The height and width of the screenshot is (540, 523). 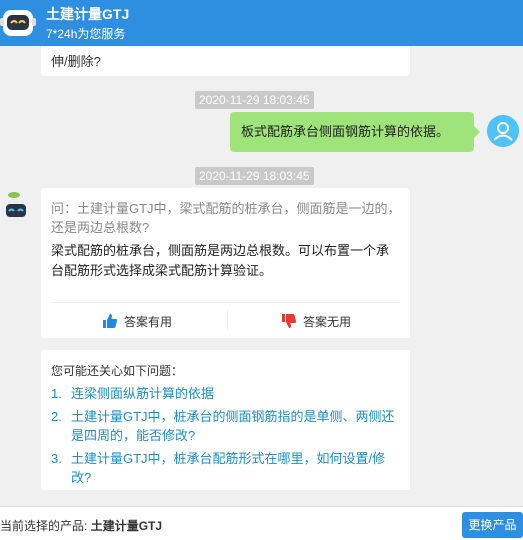 I want to click on answer-useful-label: 答案有用, so click(x=148, y=321).